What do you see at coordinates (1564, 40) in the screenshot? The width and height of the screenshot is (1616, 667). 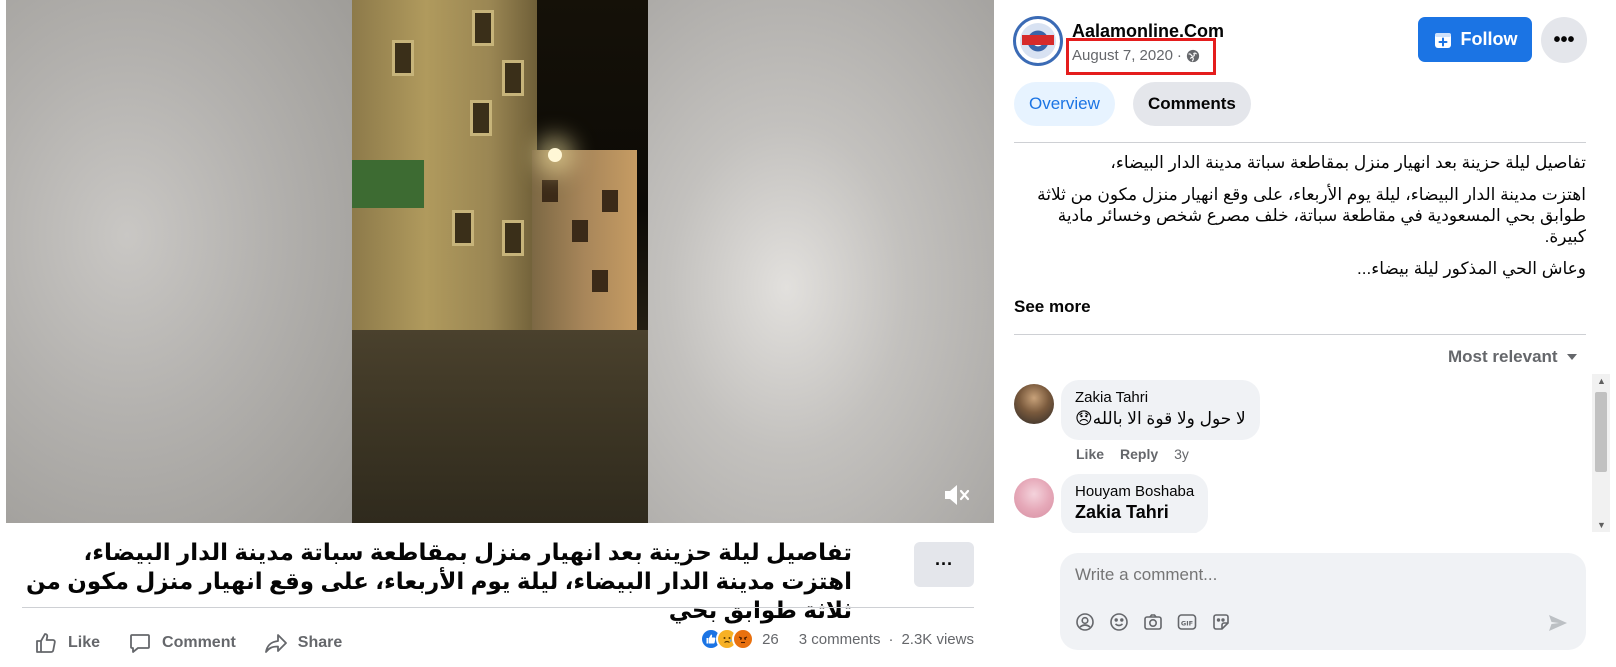 I see `more-options-button: •••` at bounding box center [1564, 40].